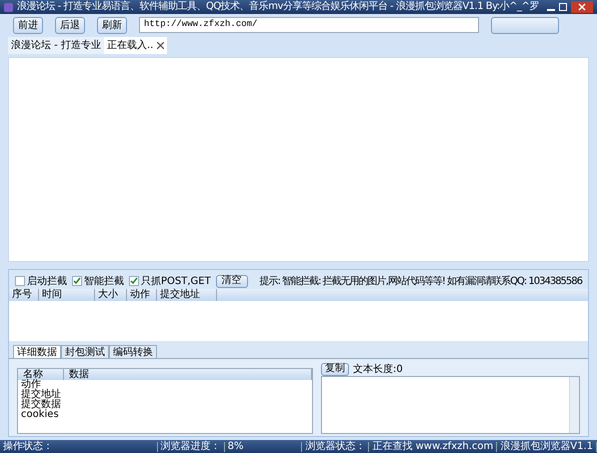 Image resolution: width=597 pixels, height=453 pixels. What do you see at coordinates (41, 395) in the screenshot?
I see `table-cell-text: 提交地址` at bounding box center [41, 395].